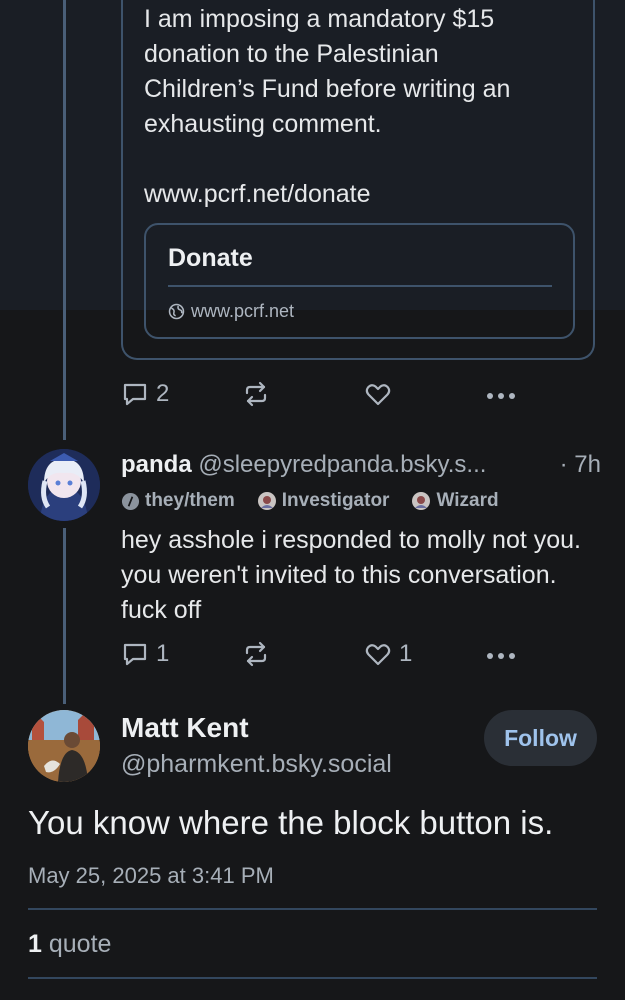 The image size is (625, 1000). I want to click on quote-count-number: 1, so click(35, 944).